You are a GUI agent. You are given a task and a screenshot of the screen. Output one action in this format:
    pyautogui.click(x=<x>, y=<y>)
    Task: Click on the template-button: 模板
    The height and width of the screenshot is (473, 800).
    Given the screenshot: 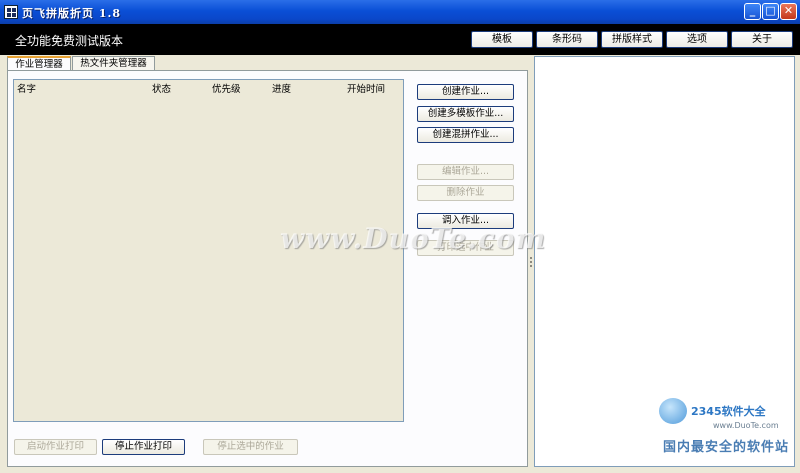 What is the action you would take?
    pyautogui.click(x=502, y=39)
    